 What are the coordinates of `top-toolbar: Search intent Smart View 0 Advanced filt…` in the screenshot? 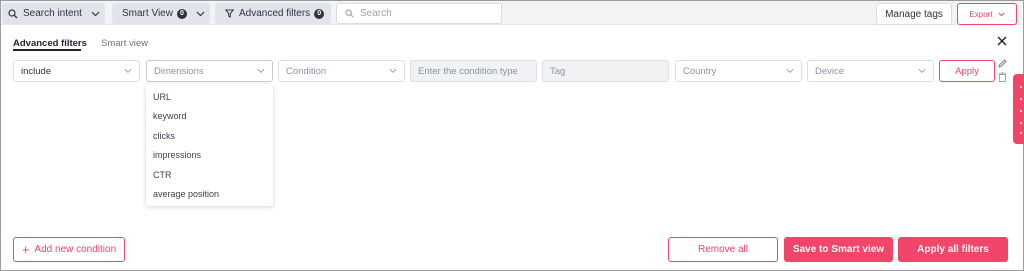 It's located at (511, 13).